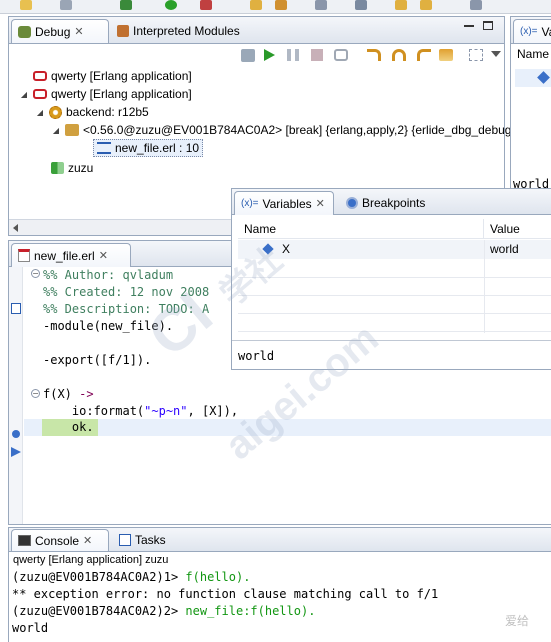 Image resolution: width=551 pixels, height=642 pixels. What do you see at coordinates (142, 540) in the screenshot?
I see `tab-tasks: Tasks` at bounding box center [142, 540].